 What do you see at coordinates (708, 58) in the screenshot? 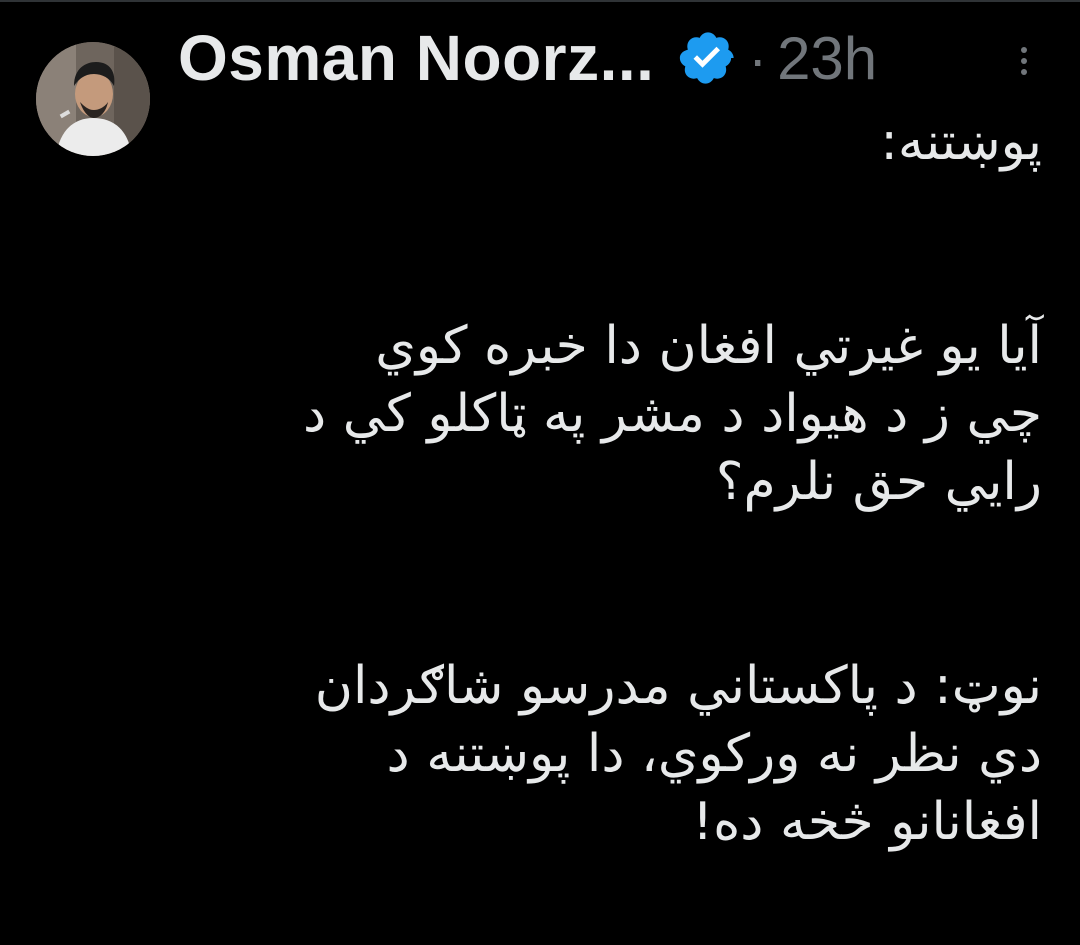
I see `verified-badge-icon` at bounding box center [708, 58].